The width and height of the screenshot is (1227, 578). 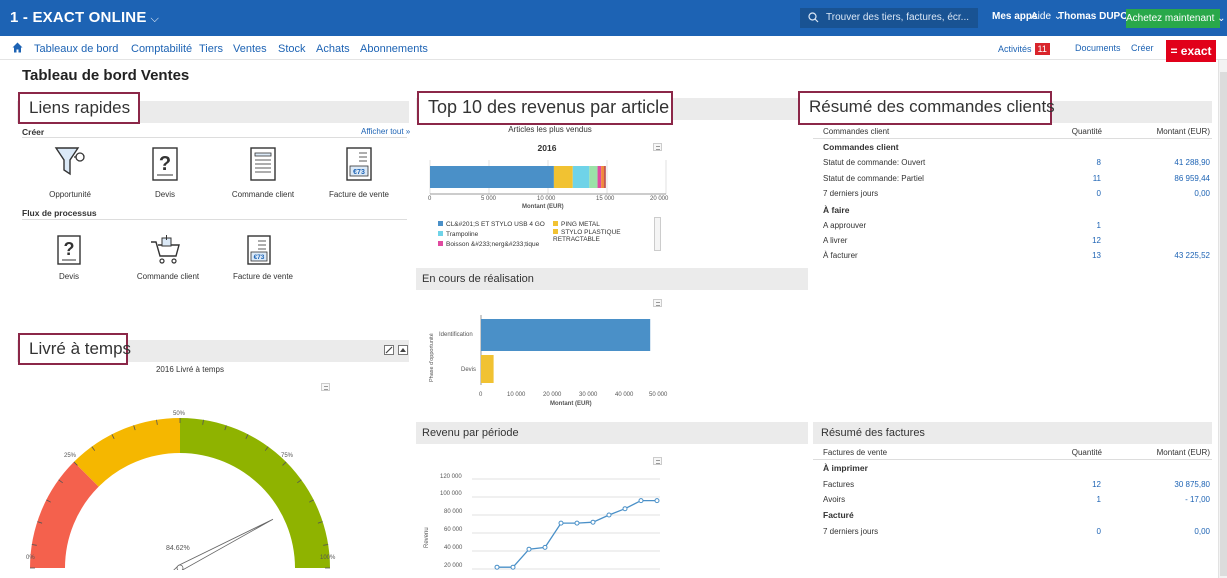 I want to click on nav-tiers: Tiers, so click(x=211, y=49).